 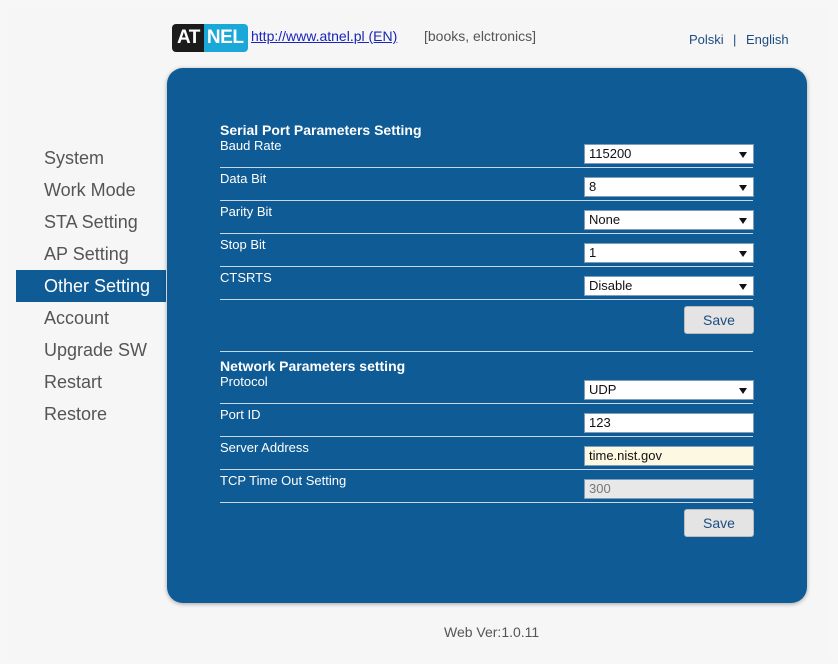 I want to click on ctsrts-select: Disable, so click(x=669, y=286).